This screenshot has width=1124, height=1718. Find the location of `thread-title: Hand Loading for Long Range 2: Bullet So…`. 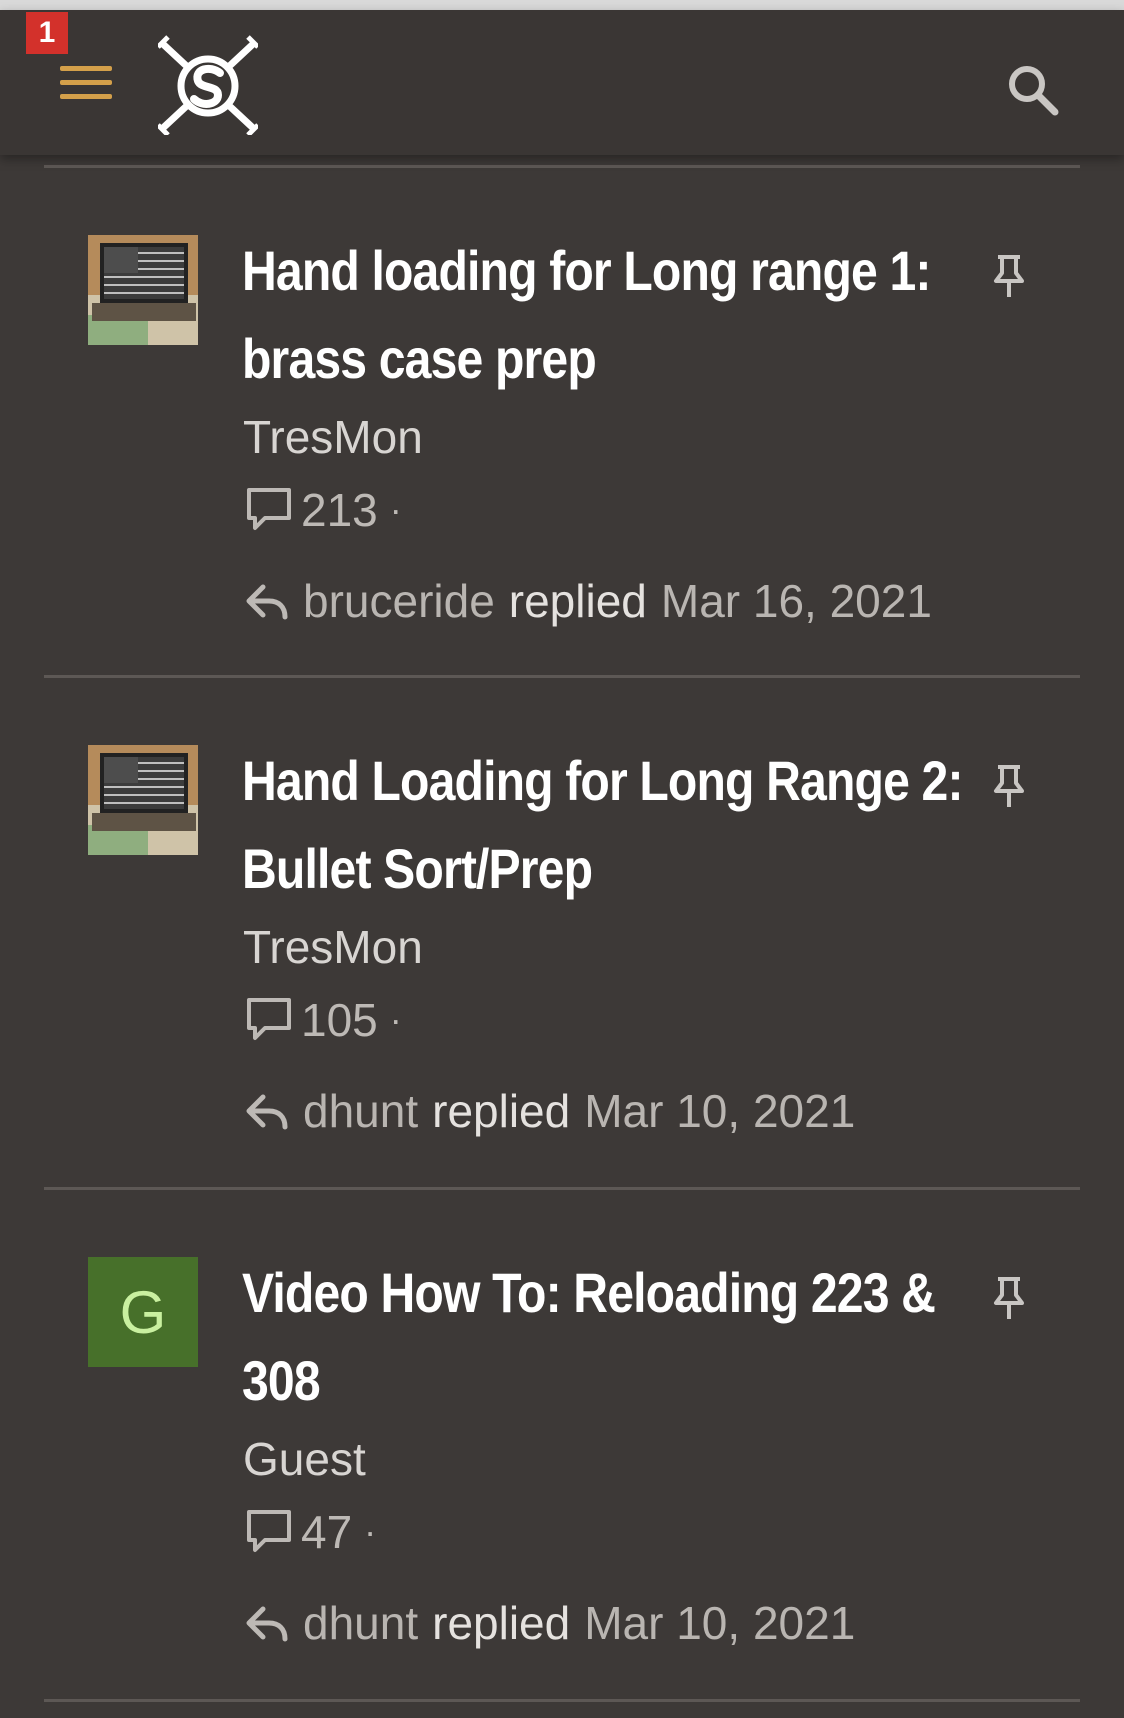

thread-title: Hand Loading for Long Range 2: Bullet So… is located at coordinates (612, 825).